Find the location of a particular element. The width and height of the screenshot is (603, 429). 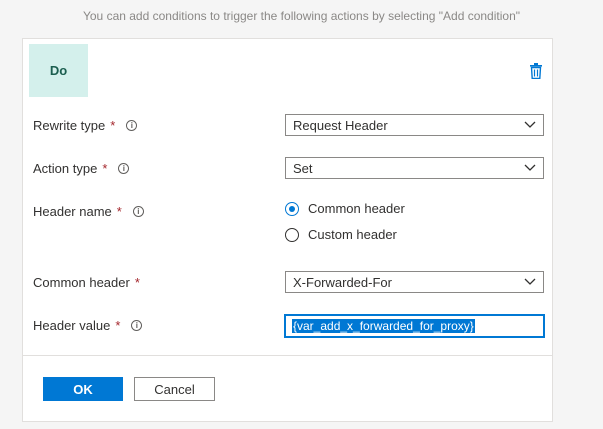

rewrite-type-label: Rewrite type * i is located at coordinates (85, 125).